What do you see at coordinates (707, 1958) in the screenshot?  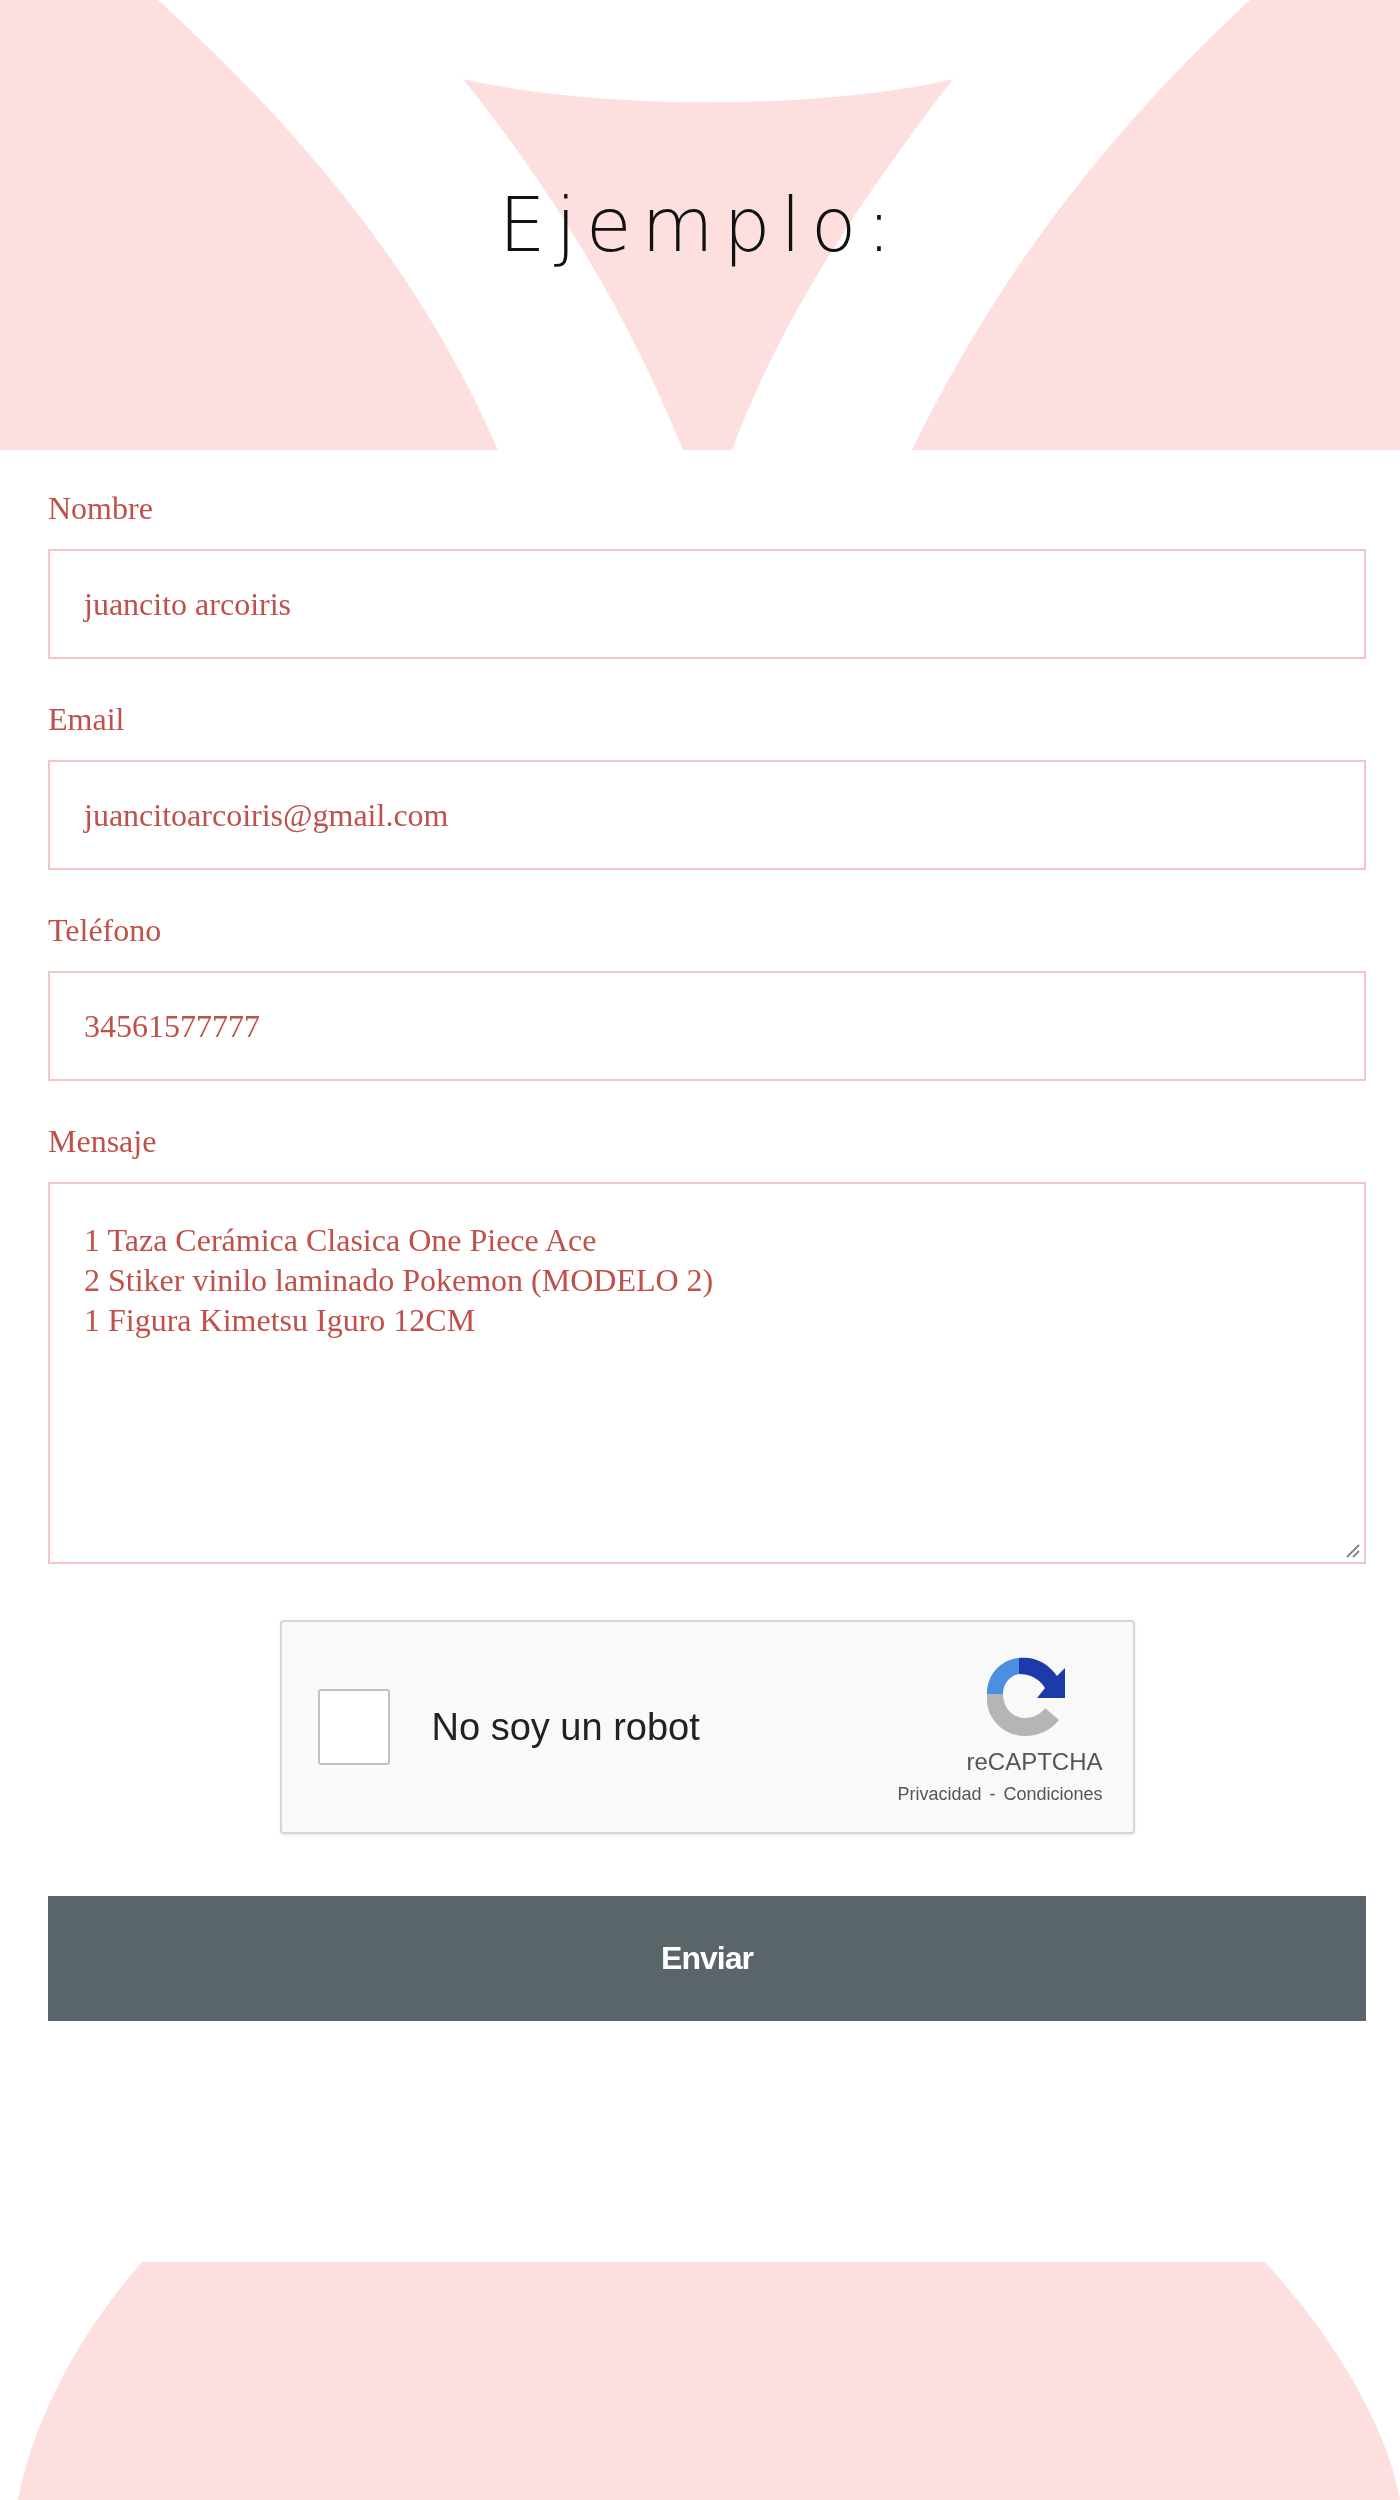 I see `submit-button: Enviar` at bounding box center [707, 1958].